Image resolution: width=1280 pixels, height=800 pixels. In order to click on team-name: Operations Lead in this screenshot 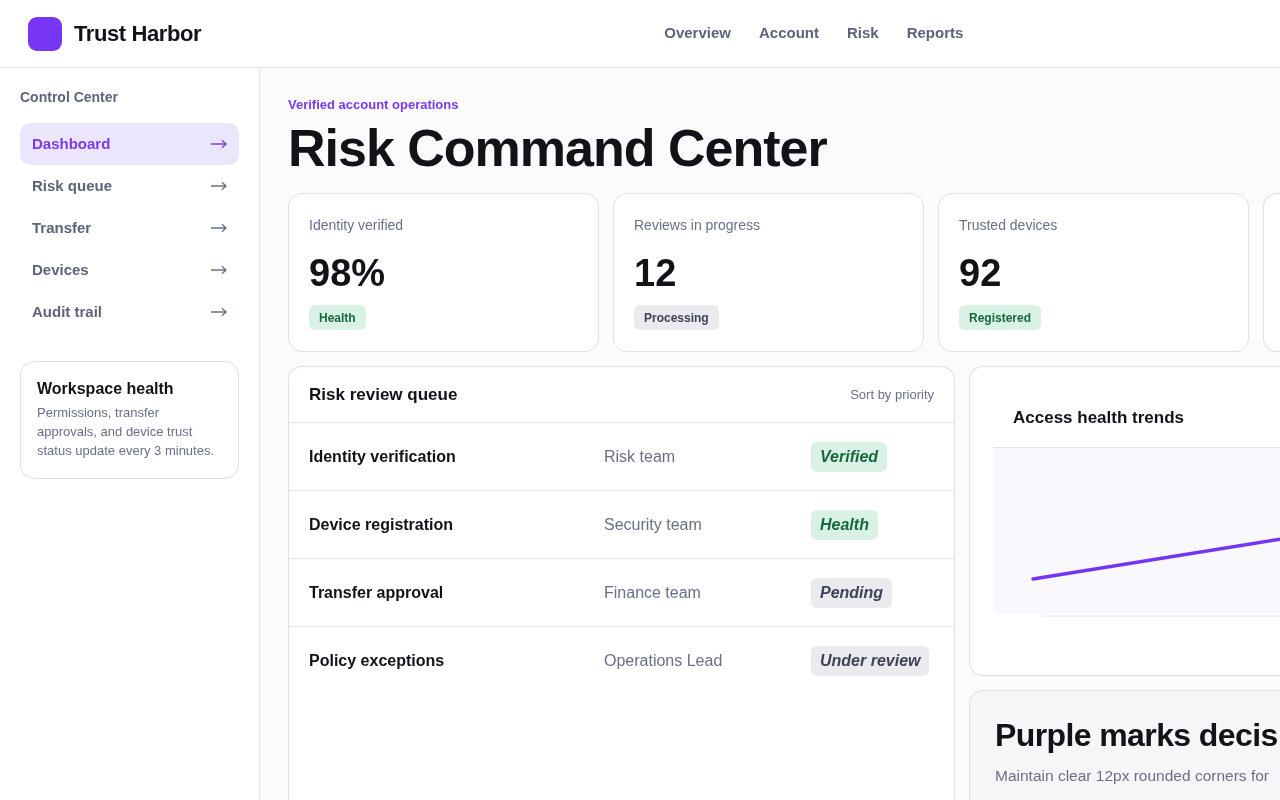, I will do `click(664, 661)`.